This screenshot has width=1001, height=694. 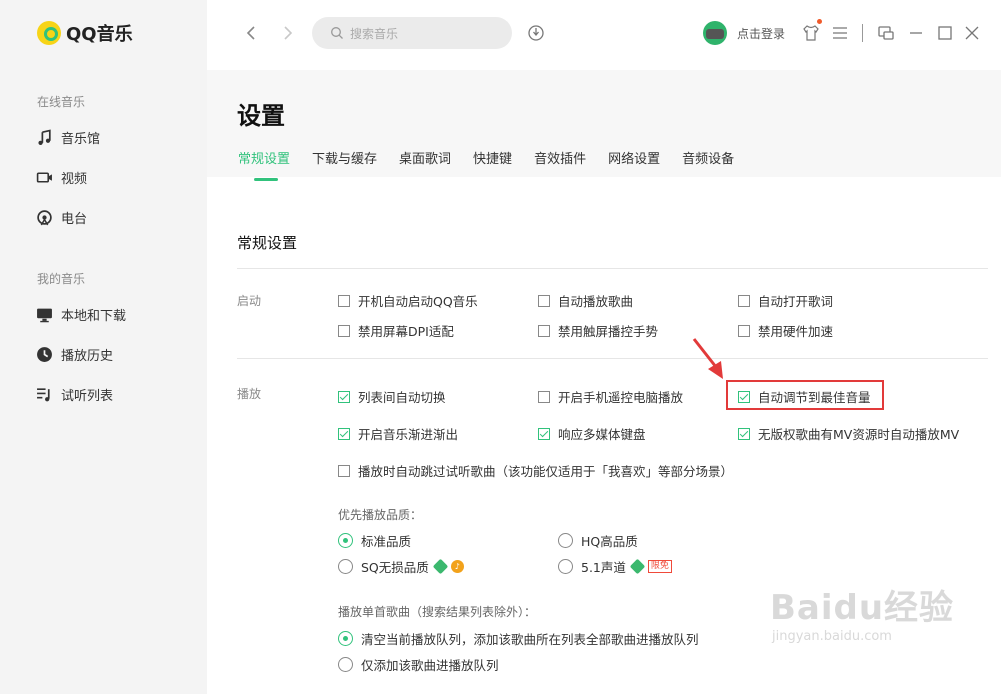 What do you see at coordinates (264, 164) in the screenshot?
I see `tab-general: 常规设置` at bounding box center [264, 164].